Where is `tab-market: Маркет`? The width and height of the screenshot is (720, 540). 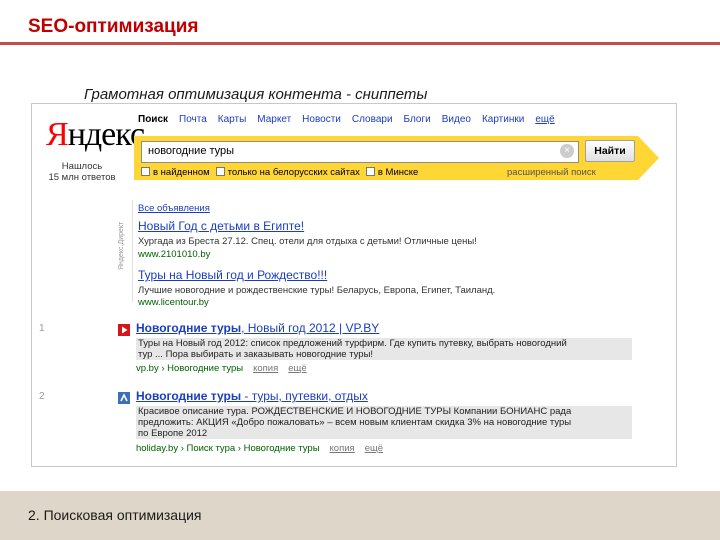
tab-market: Маркет is located at coordinates (274, 119).